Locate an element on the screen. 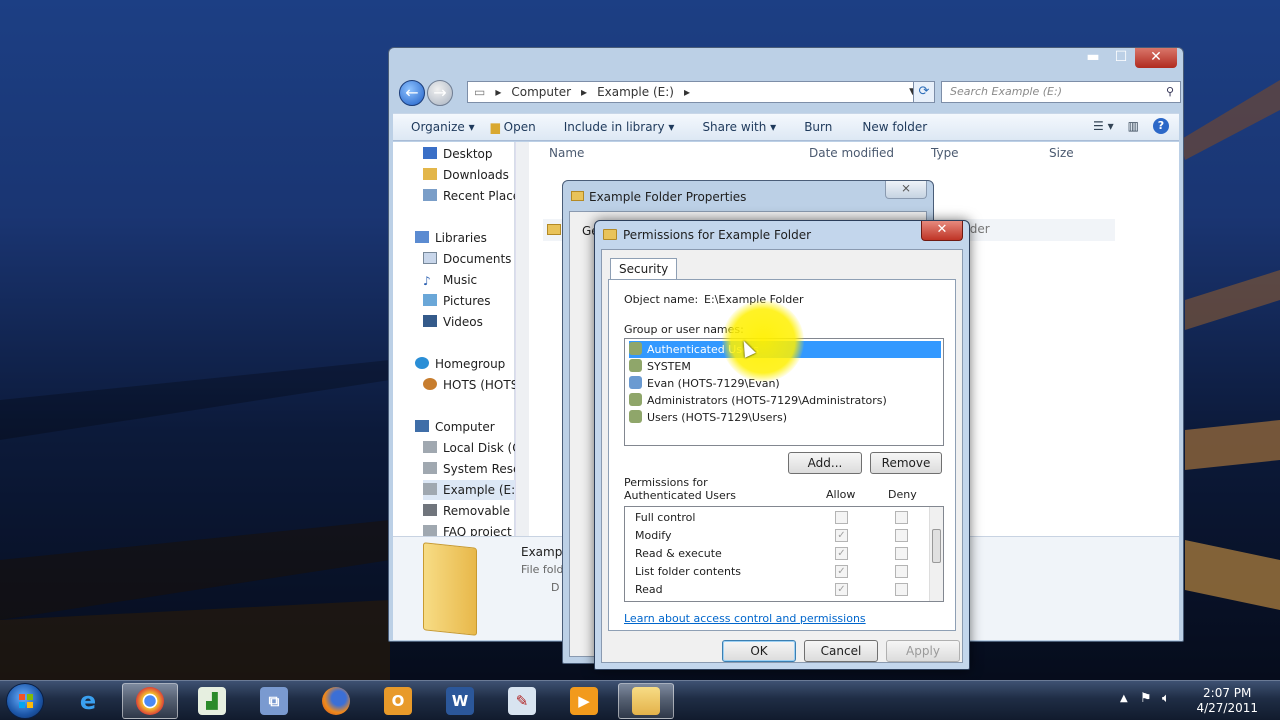 The image size is (1280, 720). remove-button: Remove is located at coordinates (906, 463).